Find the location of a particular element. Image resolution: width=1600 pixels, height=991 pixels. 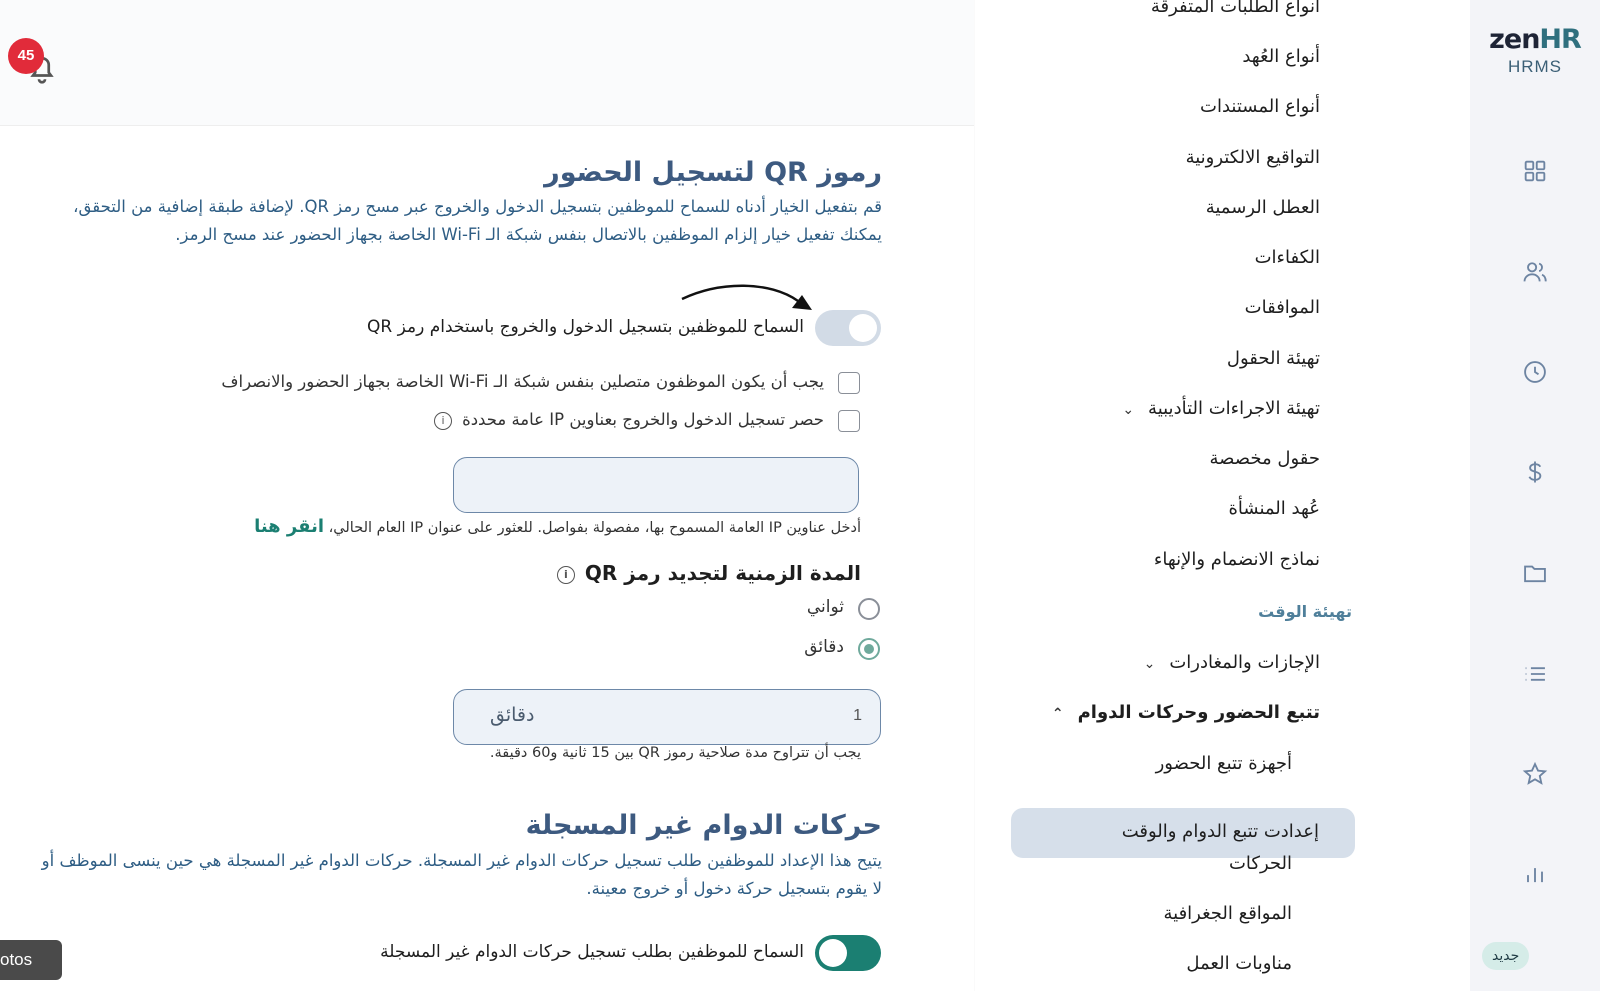

menu-item-leaves: الإجازات والمغادرات ⌄ is located at coordinates (1232, 662).